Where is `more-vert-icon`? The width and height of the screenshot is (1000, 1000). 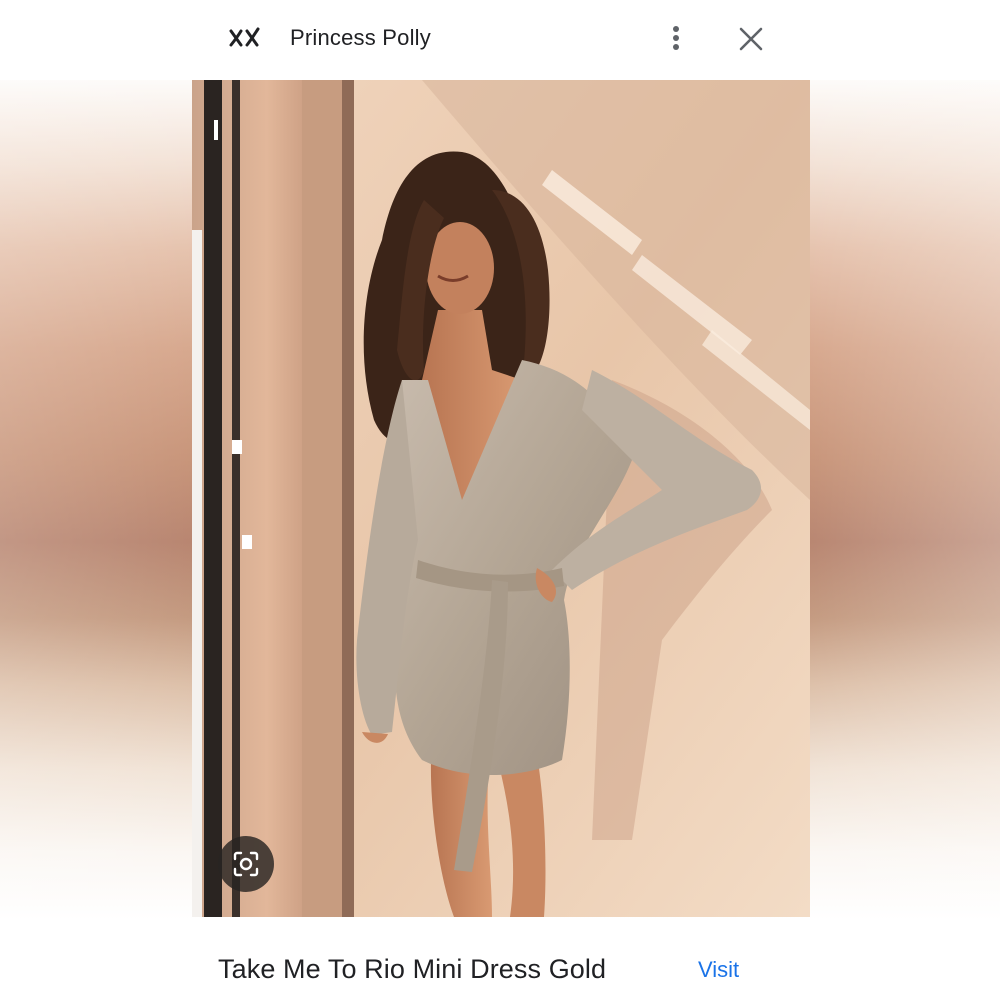
more-vert-icon is located at coordinates (676, 38).